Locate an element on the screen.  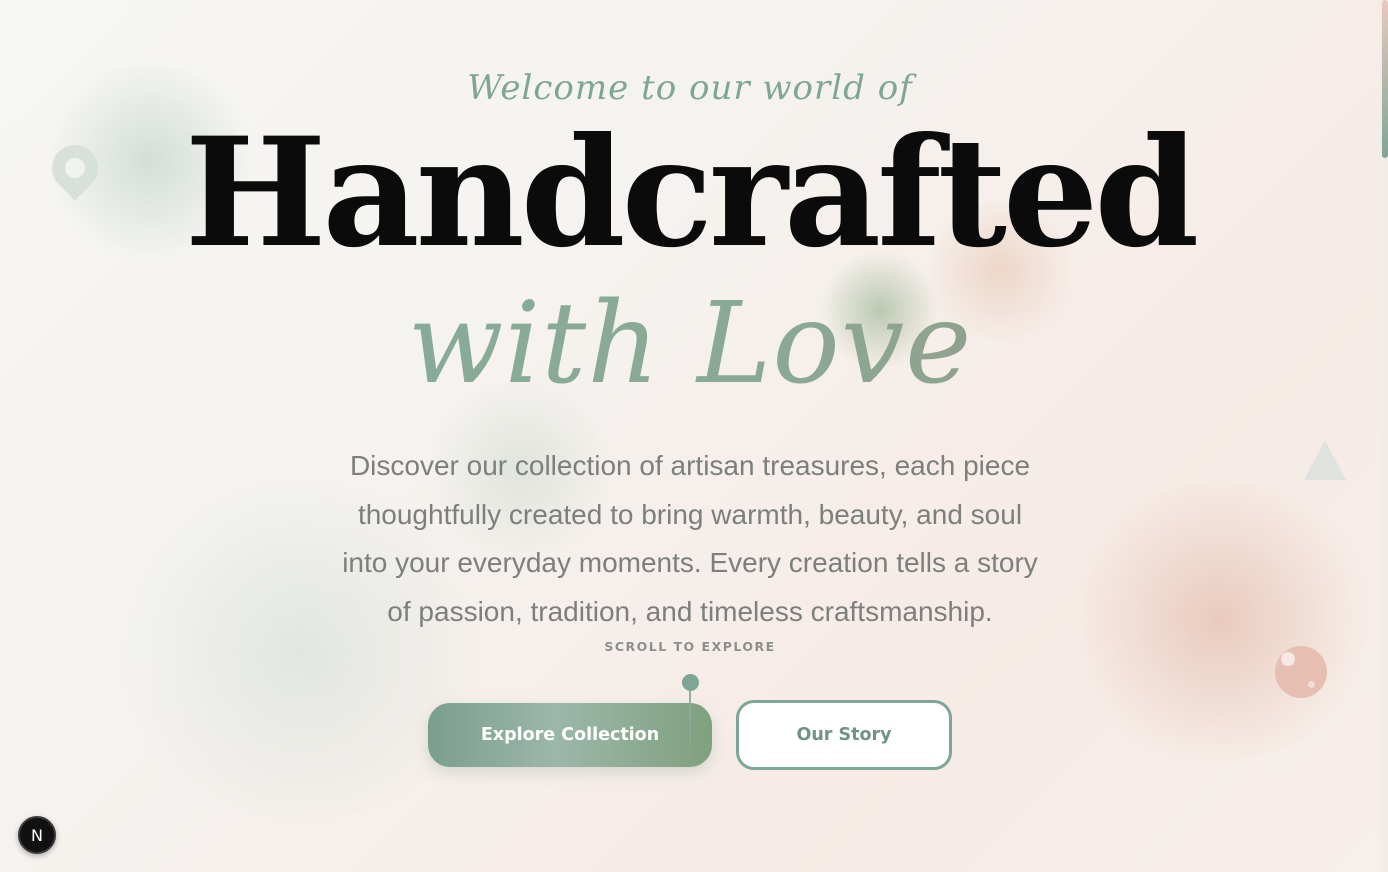
our-story-button: Our Story is located at coordinates (844, 735).